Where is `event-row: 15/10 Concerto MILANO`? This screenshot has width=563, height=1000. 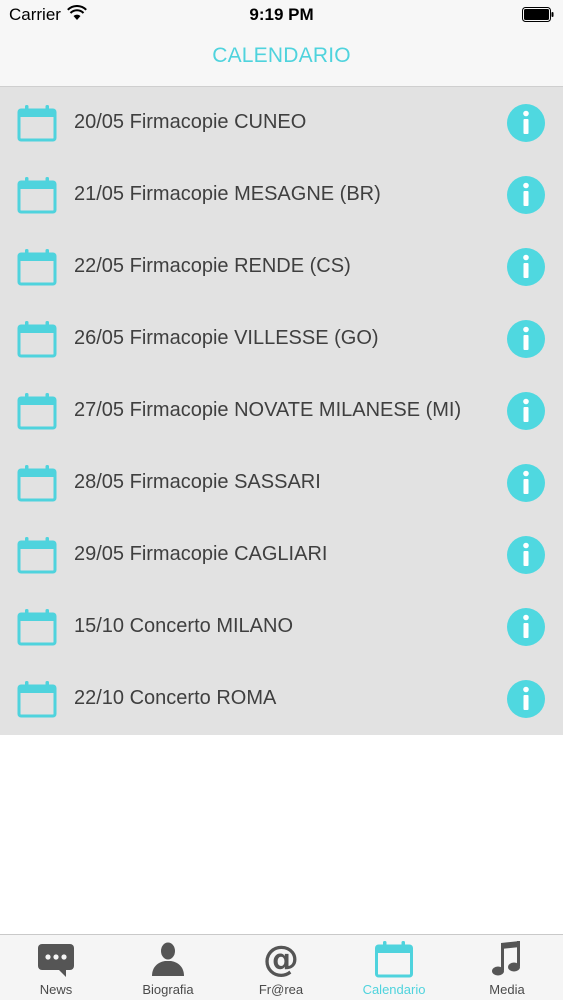
event-row: 15/10 Concerto MILANO is located at coordinates (281, 627).